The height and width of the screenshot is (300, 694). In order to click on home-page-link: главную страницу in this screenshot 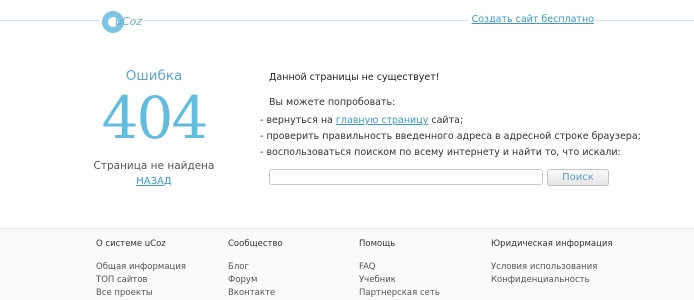, I will do `click(382, 120)`.